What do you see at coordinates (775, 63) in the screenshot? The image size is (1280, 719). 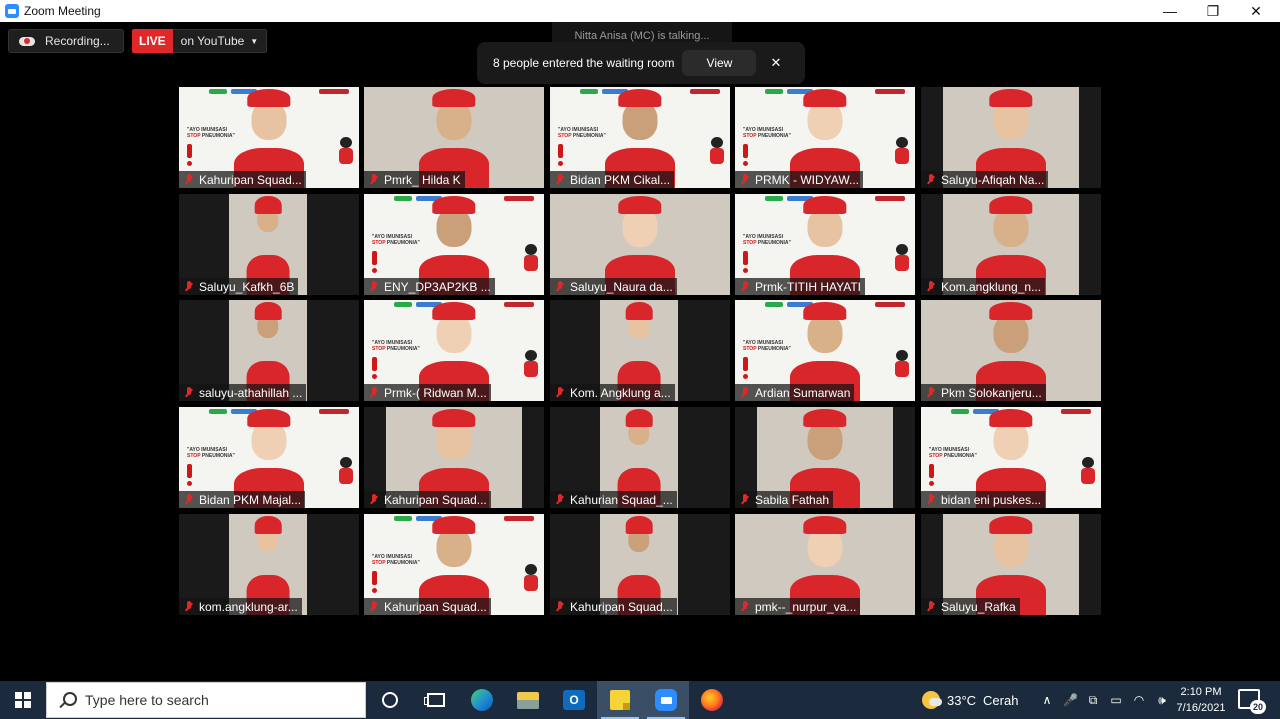 I see `dismiss-notification-button: ✕` at bounding box center [775, 63].